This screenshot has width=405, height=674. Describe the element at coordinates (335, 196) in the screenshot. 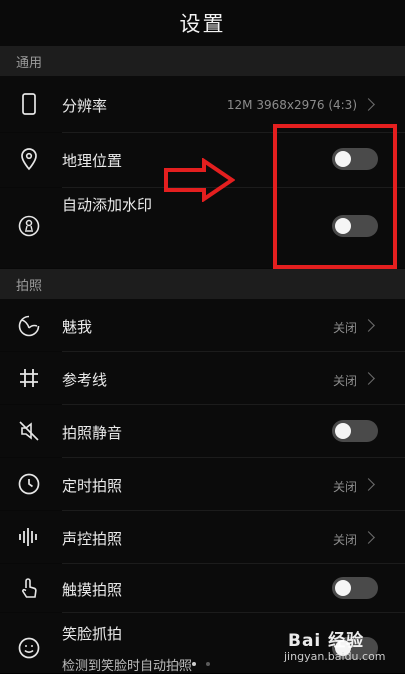

I see `highlight-box` at that location.